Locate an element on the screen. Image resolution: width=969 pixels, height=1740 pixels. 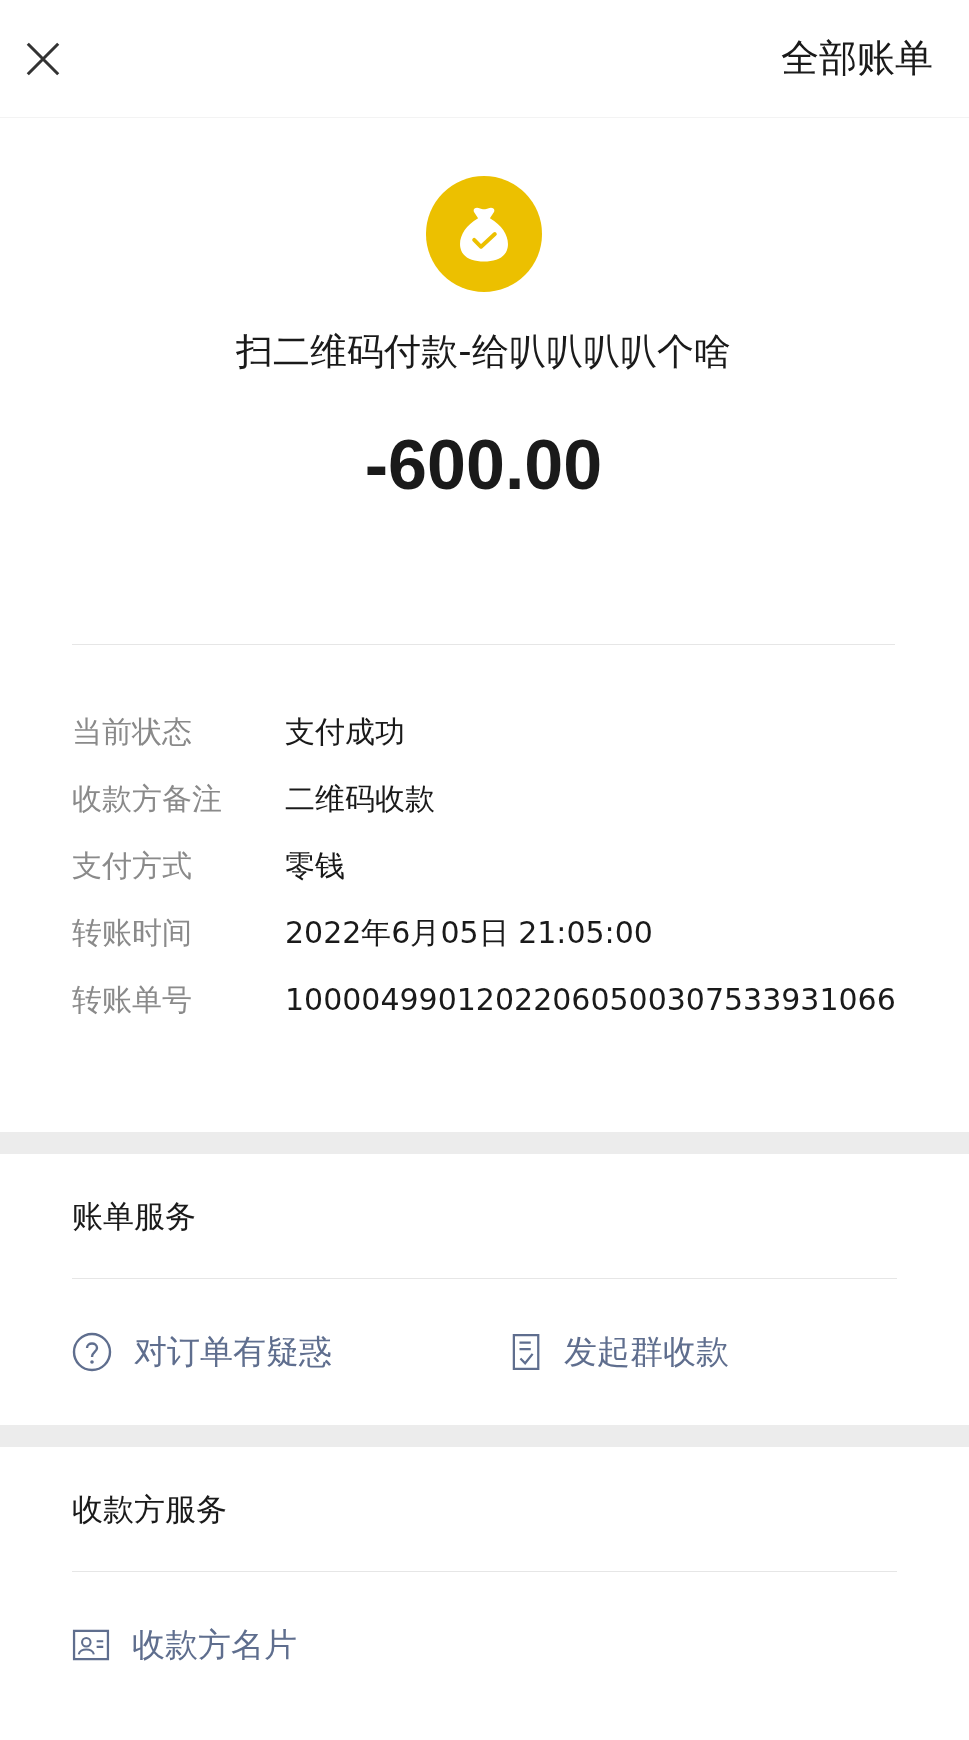
service-link: 收款方名片 is located at coordinates (214, 1645).